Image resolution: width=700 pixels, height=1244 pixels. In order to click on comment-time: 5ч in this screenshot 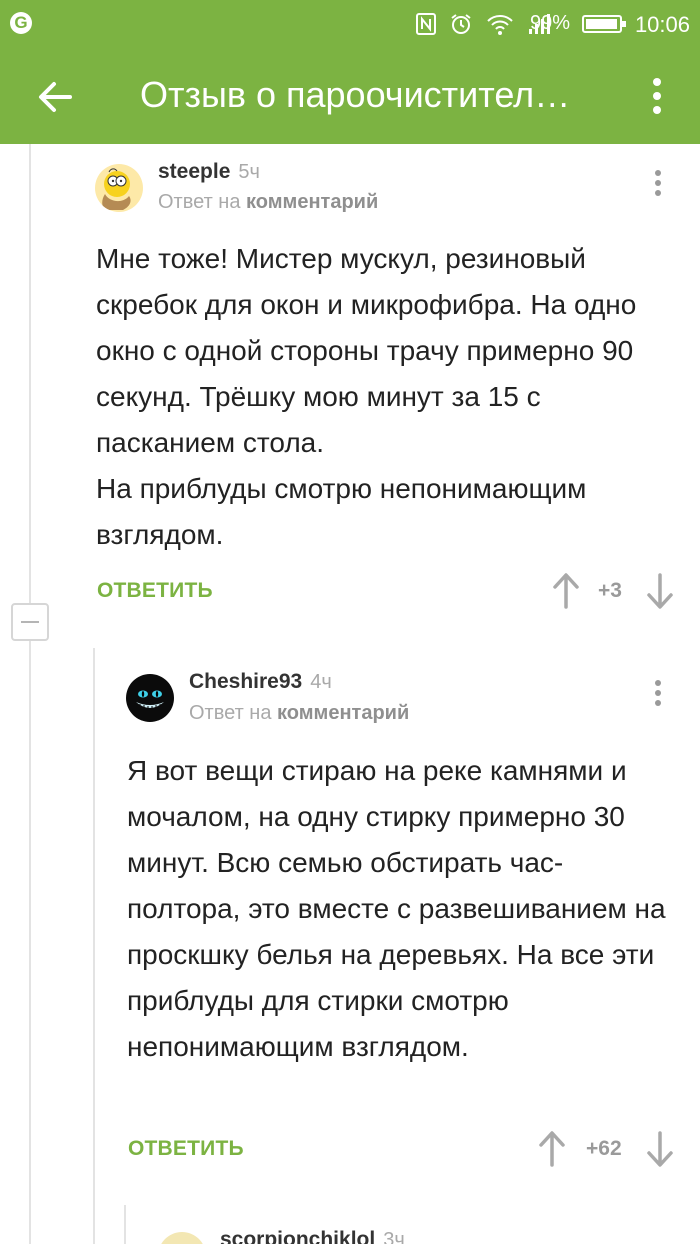, I will do `click(249, 172)`.